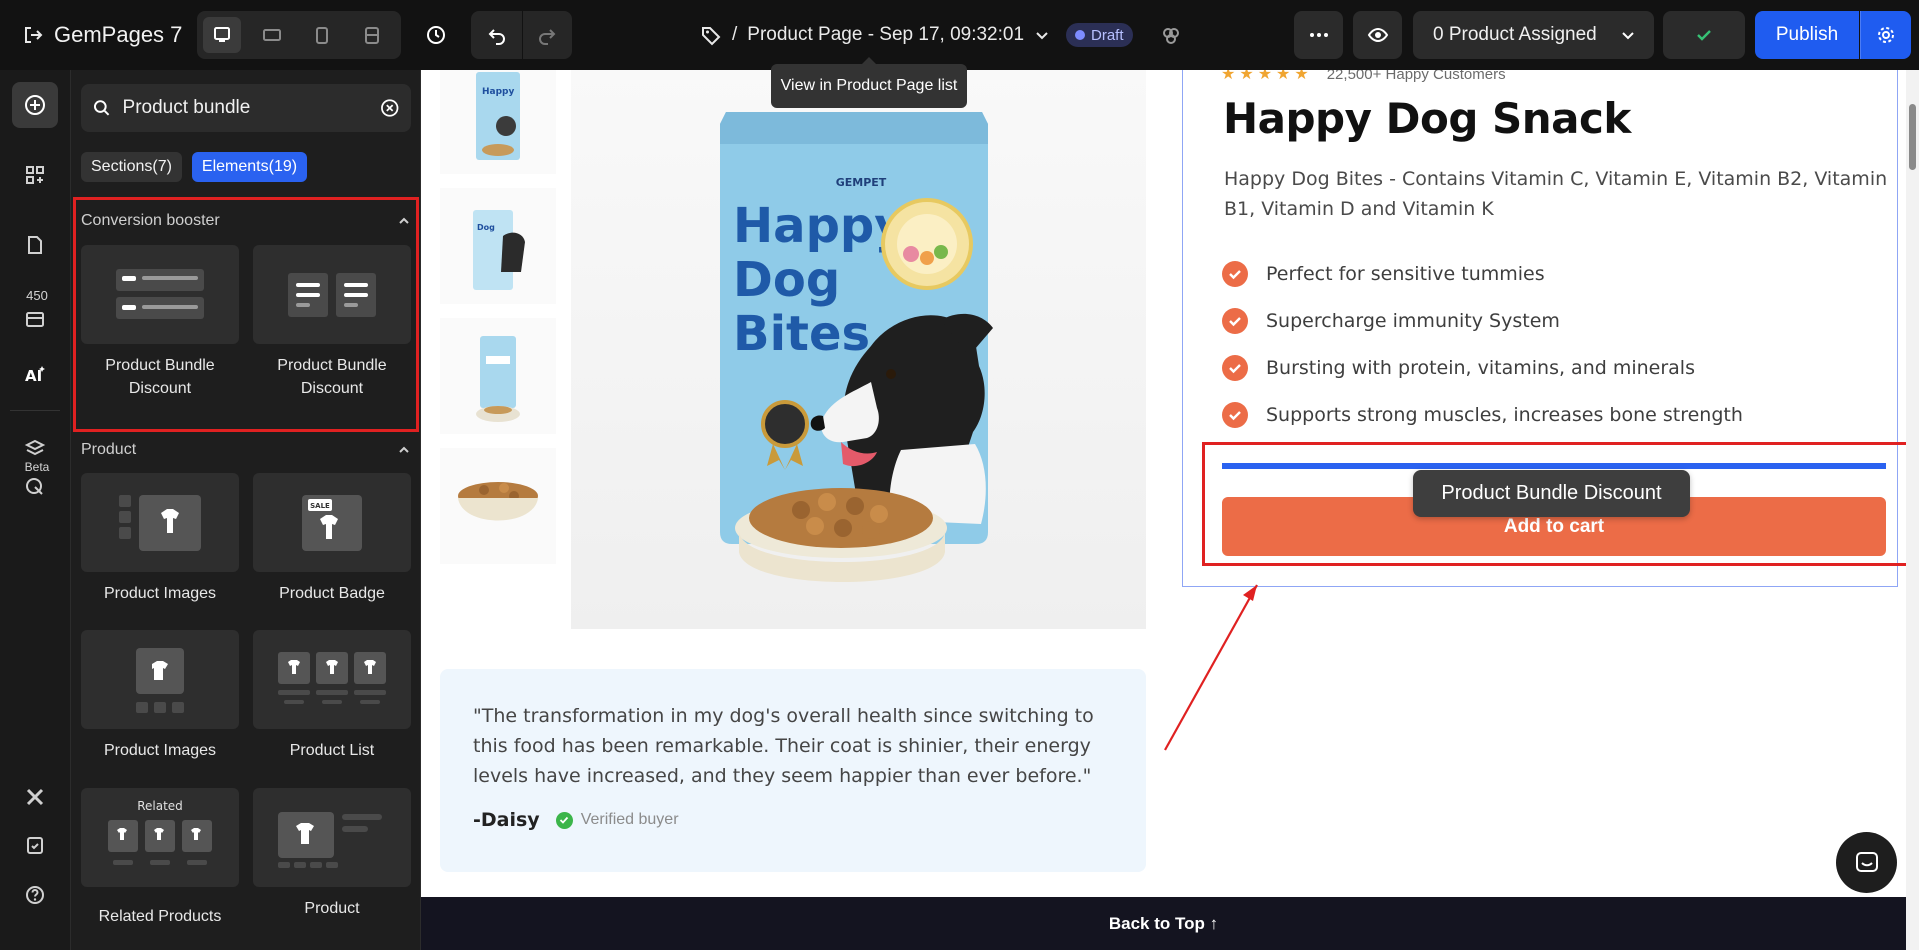 Image resolution: width=1919 pixels, height=950 pixels. I want to click on chat-launcher-button, so click(1866, 862).